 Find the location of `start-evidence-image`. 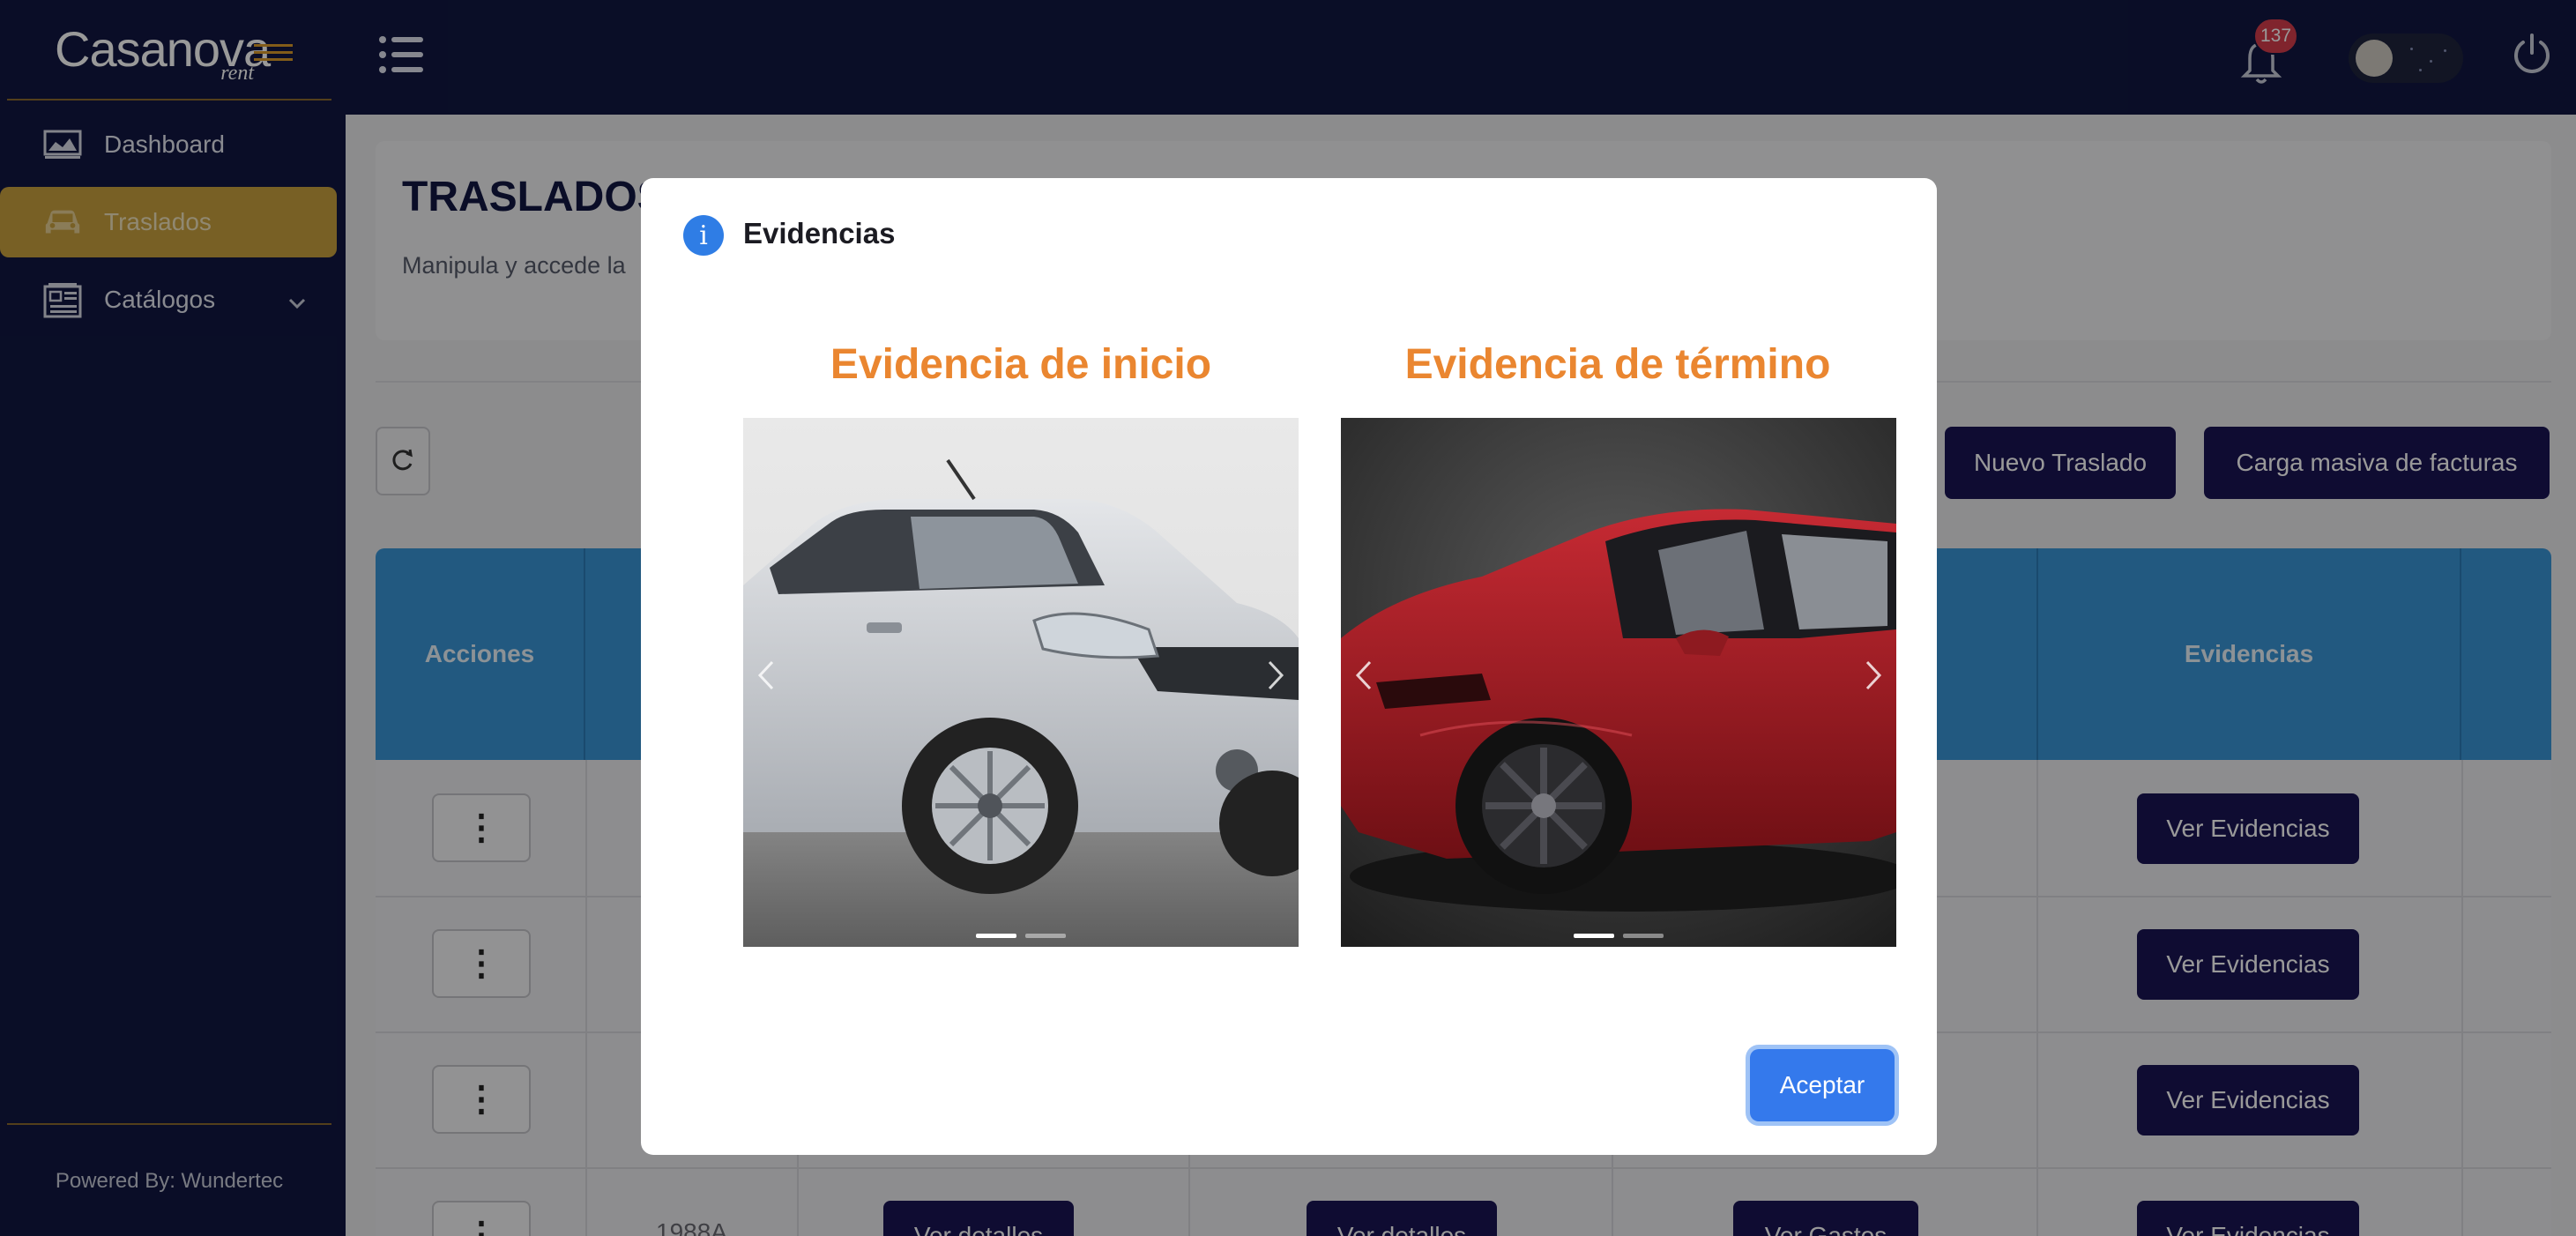

start-evidence-image is located at coordinates (1021, 682).